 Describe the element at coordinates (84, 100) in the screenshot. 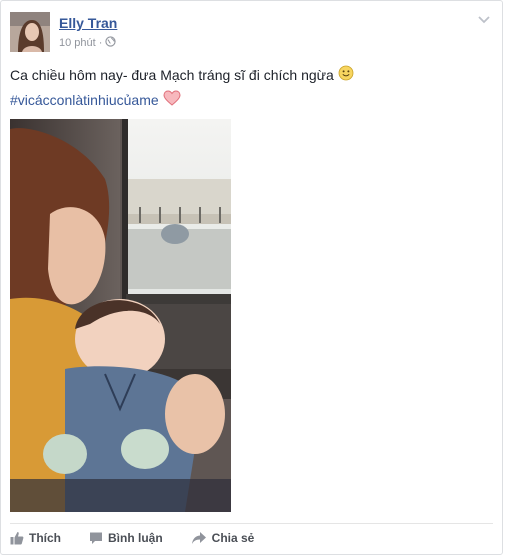

I see `hashtag-link: #vicácconlàtinhiucủame` at that location.